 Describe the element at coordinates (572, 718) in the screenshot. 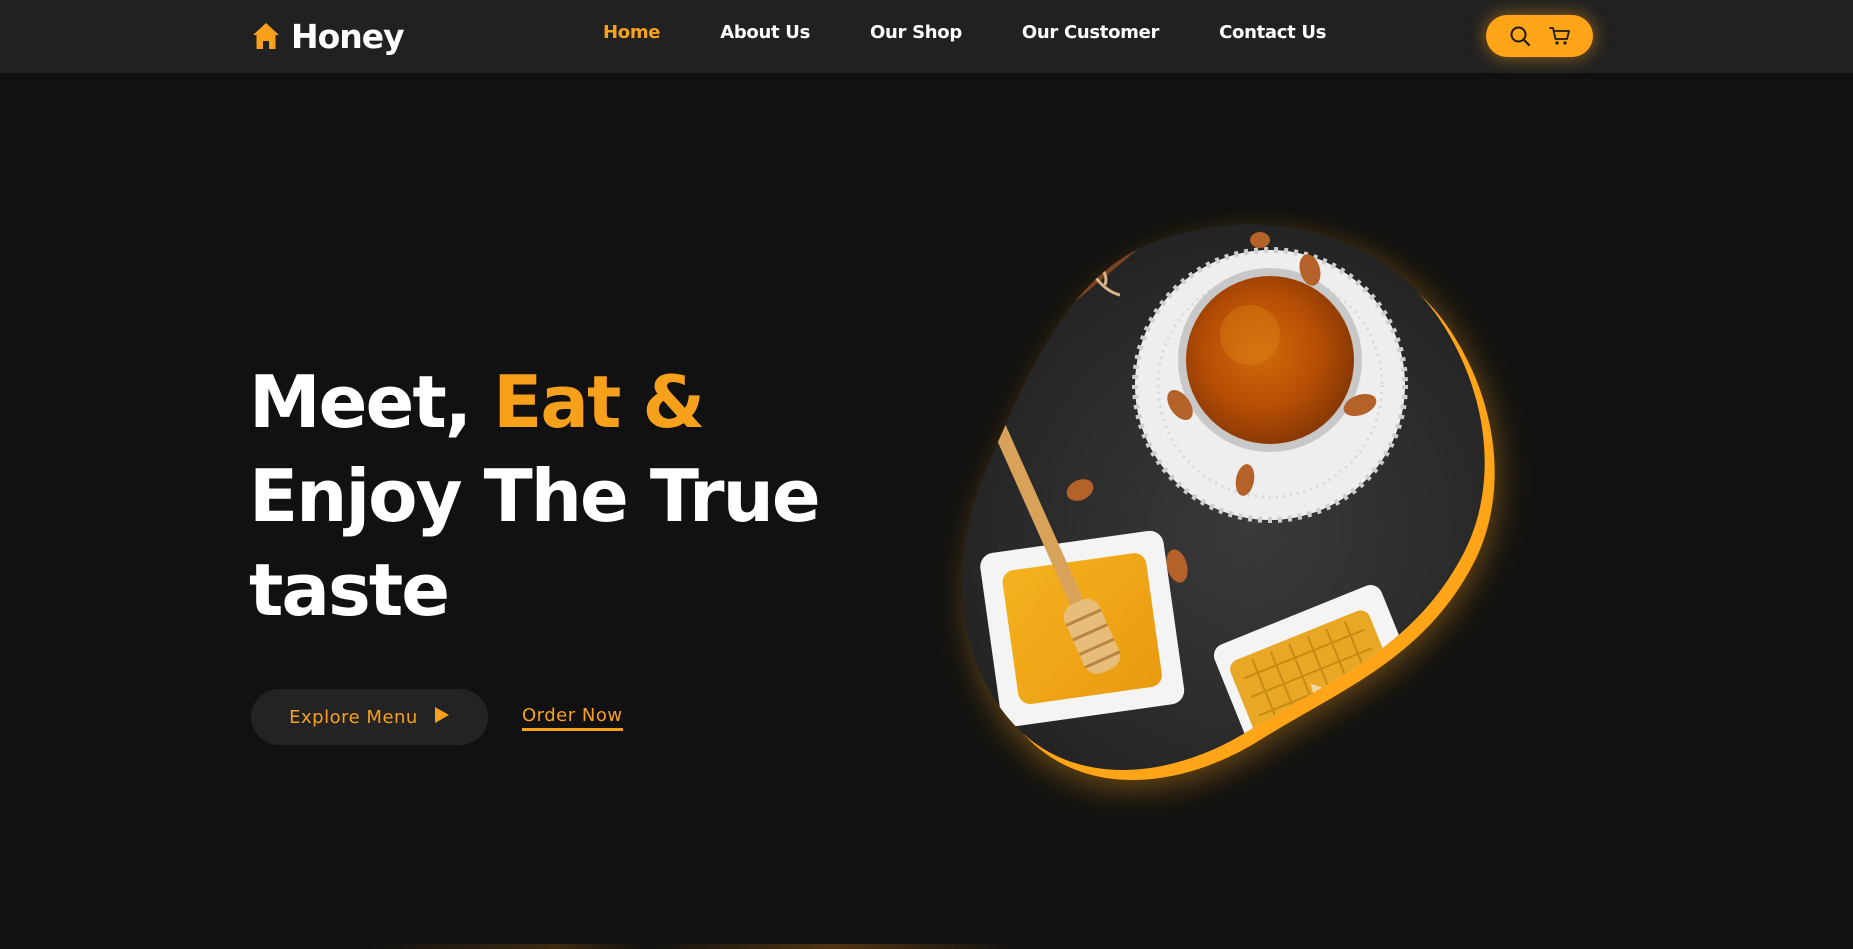

I see `order-now-link: Order Now` at that location.